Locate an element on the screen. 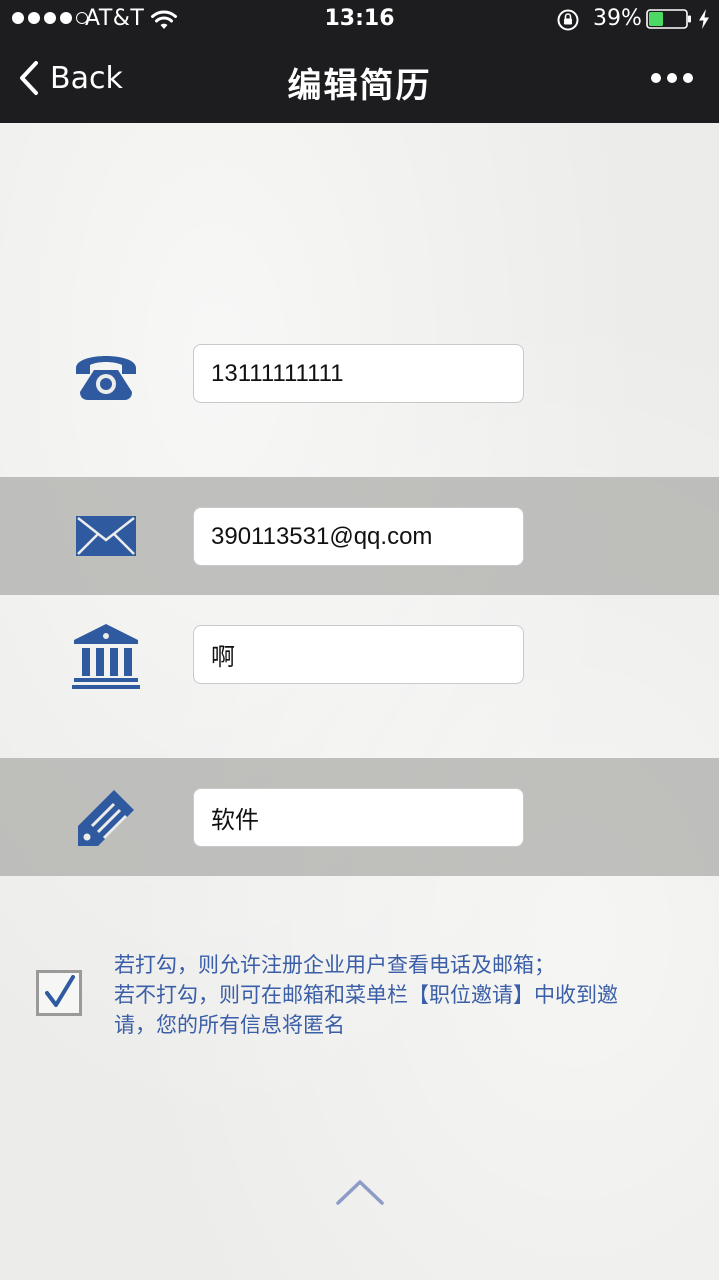  email-field is located at coordinates (358, 536).